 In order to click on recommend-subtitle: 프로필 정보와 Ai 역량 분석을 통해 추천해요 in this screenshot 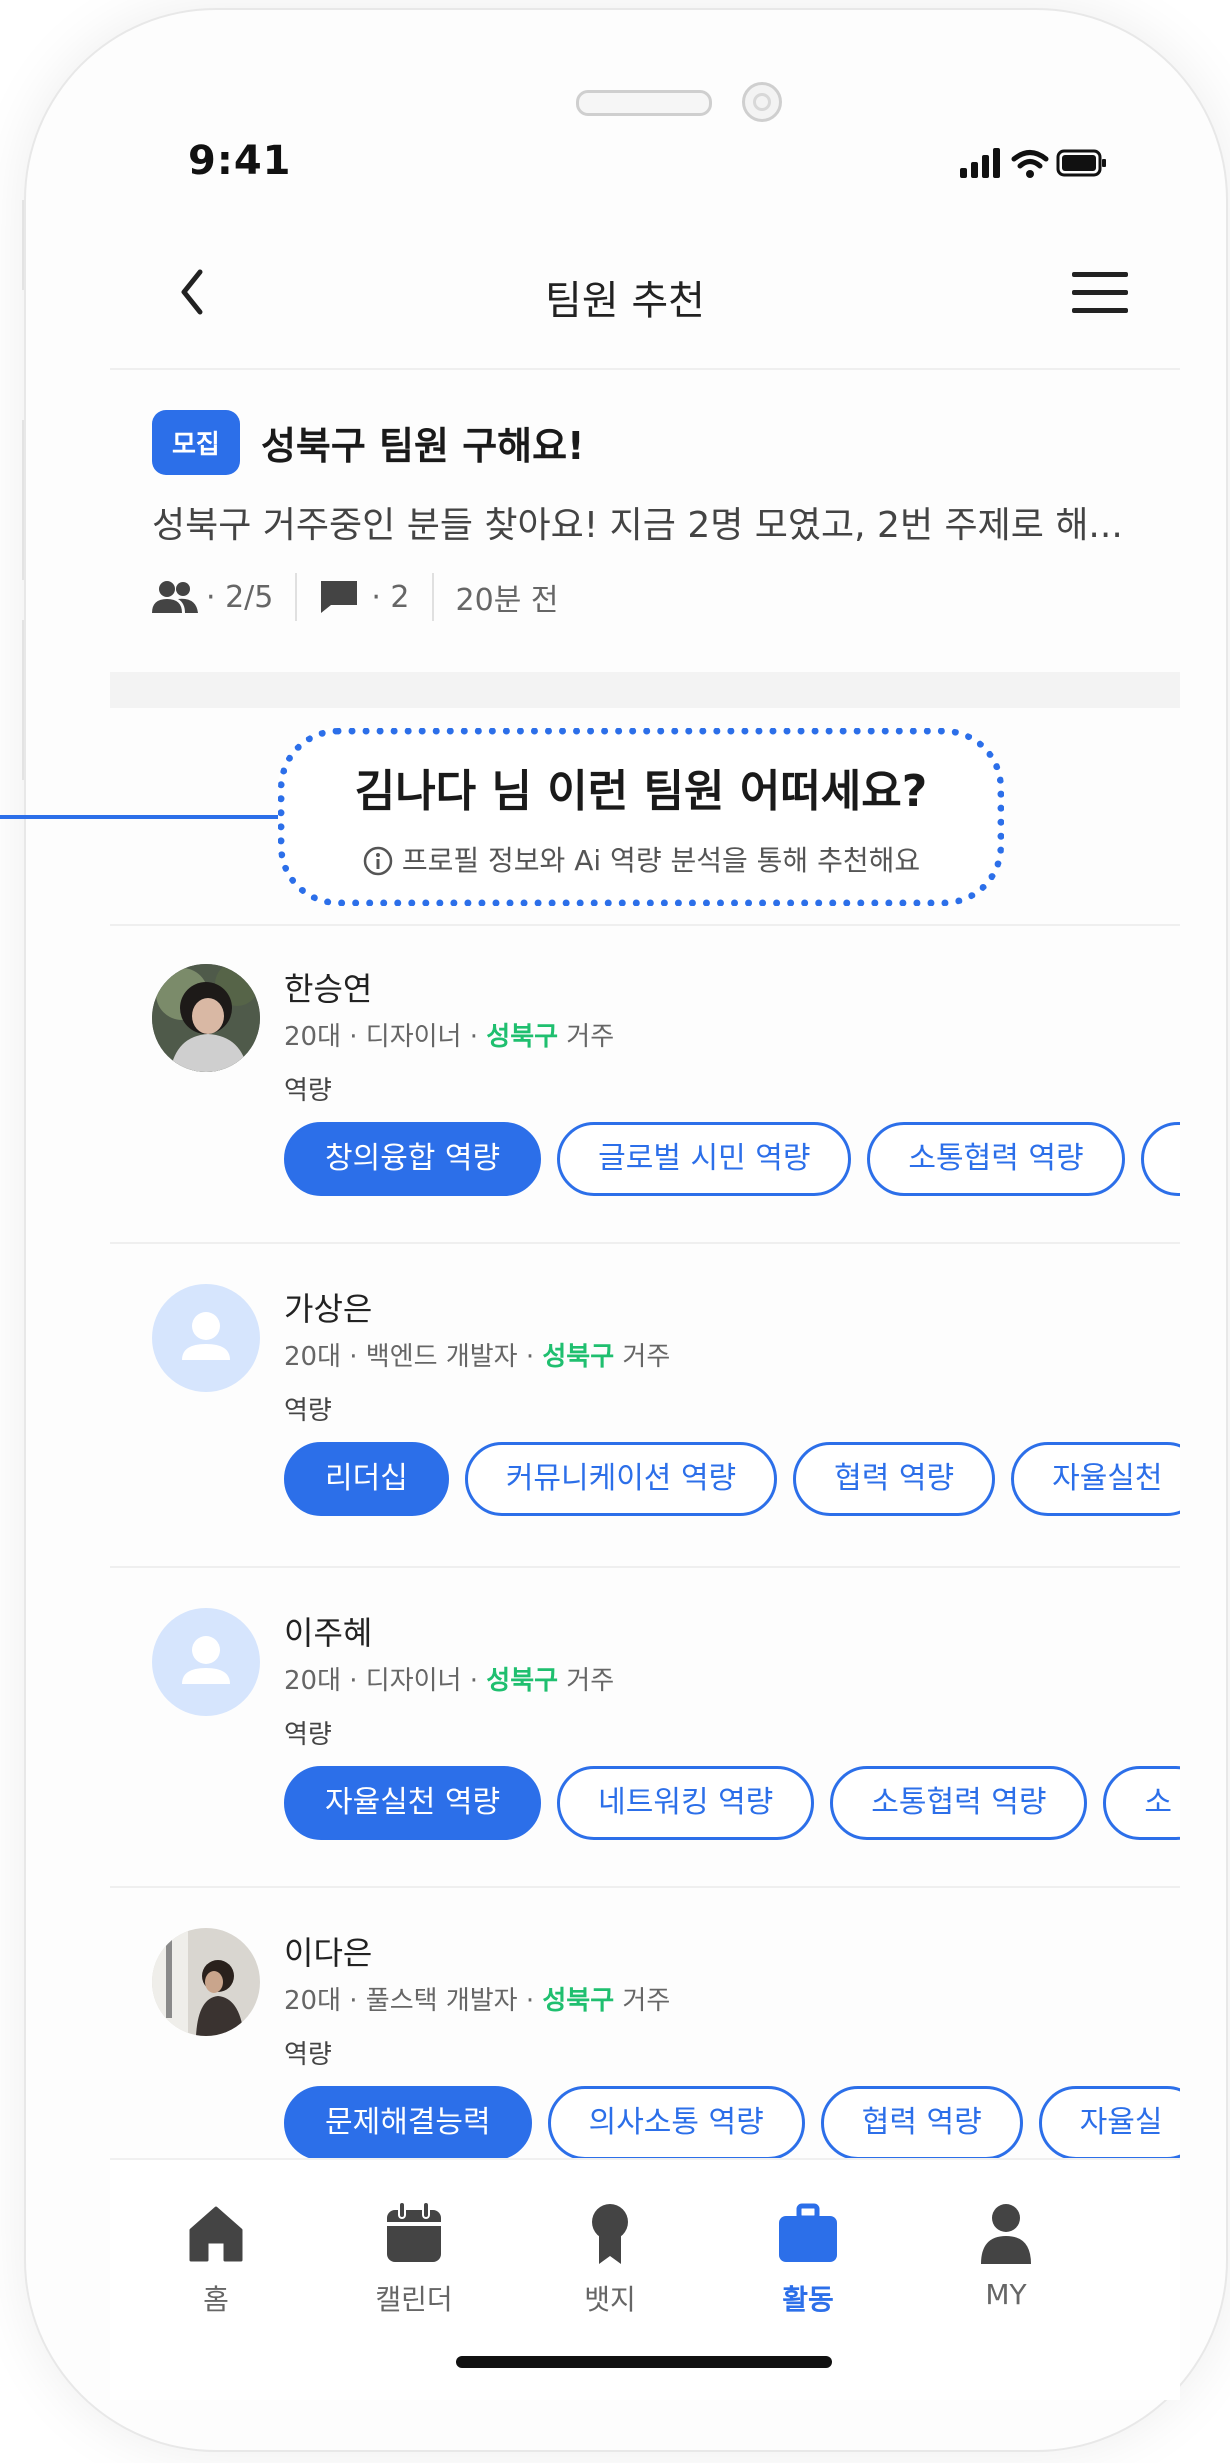, I will do `click(641, 859)`.